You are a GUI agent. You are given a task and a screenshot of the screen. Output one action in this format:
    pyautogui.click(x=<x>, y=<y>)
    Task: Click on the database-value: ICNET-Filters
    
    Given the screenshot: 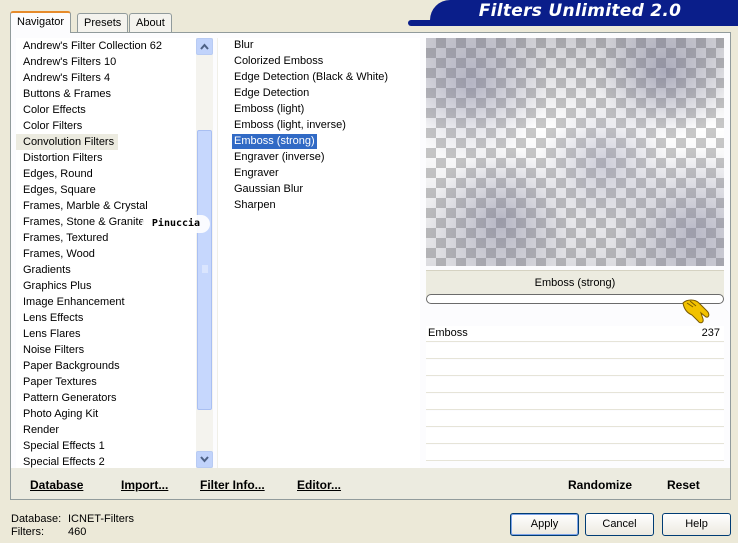 What is the action you would take?
    pyautogui.click(x=101, y=519)
    